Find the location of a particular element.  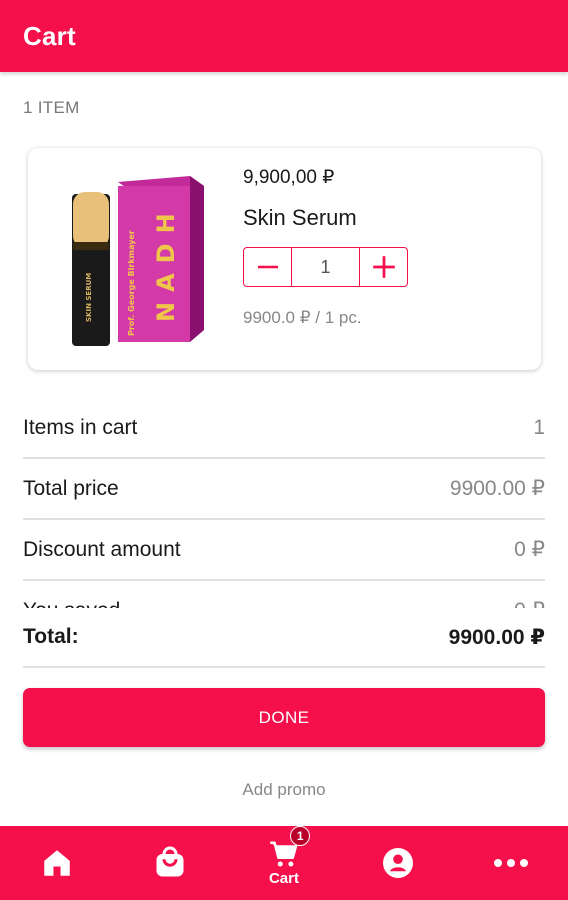

product-image-brand-text: NADH is located at coordinates (166, 262).